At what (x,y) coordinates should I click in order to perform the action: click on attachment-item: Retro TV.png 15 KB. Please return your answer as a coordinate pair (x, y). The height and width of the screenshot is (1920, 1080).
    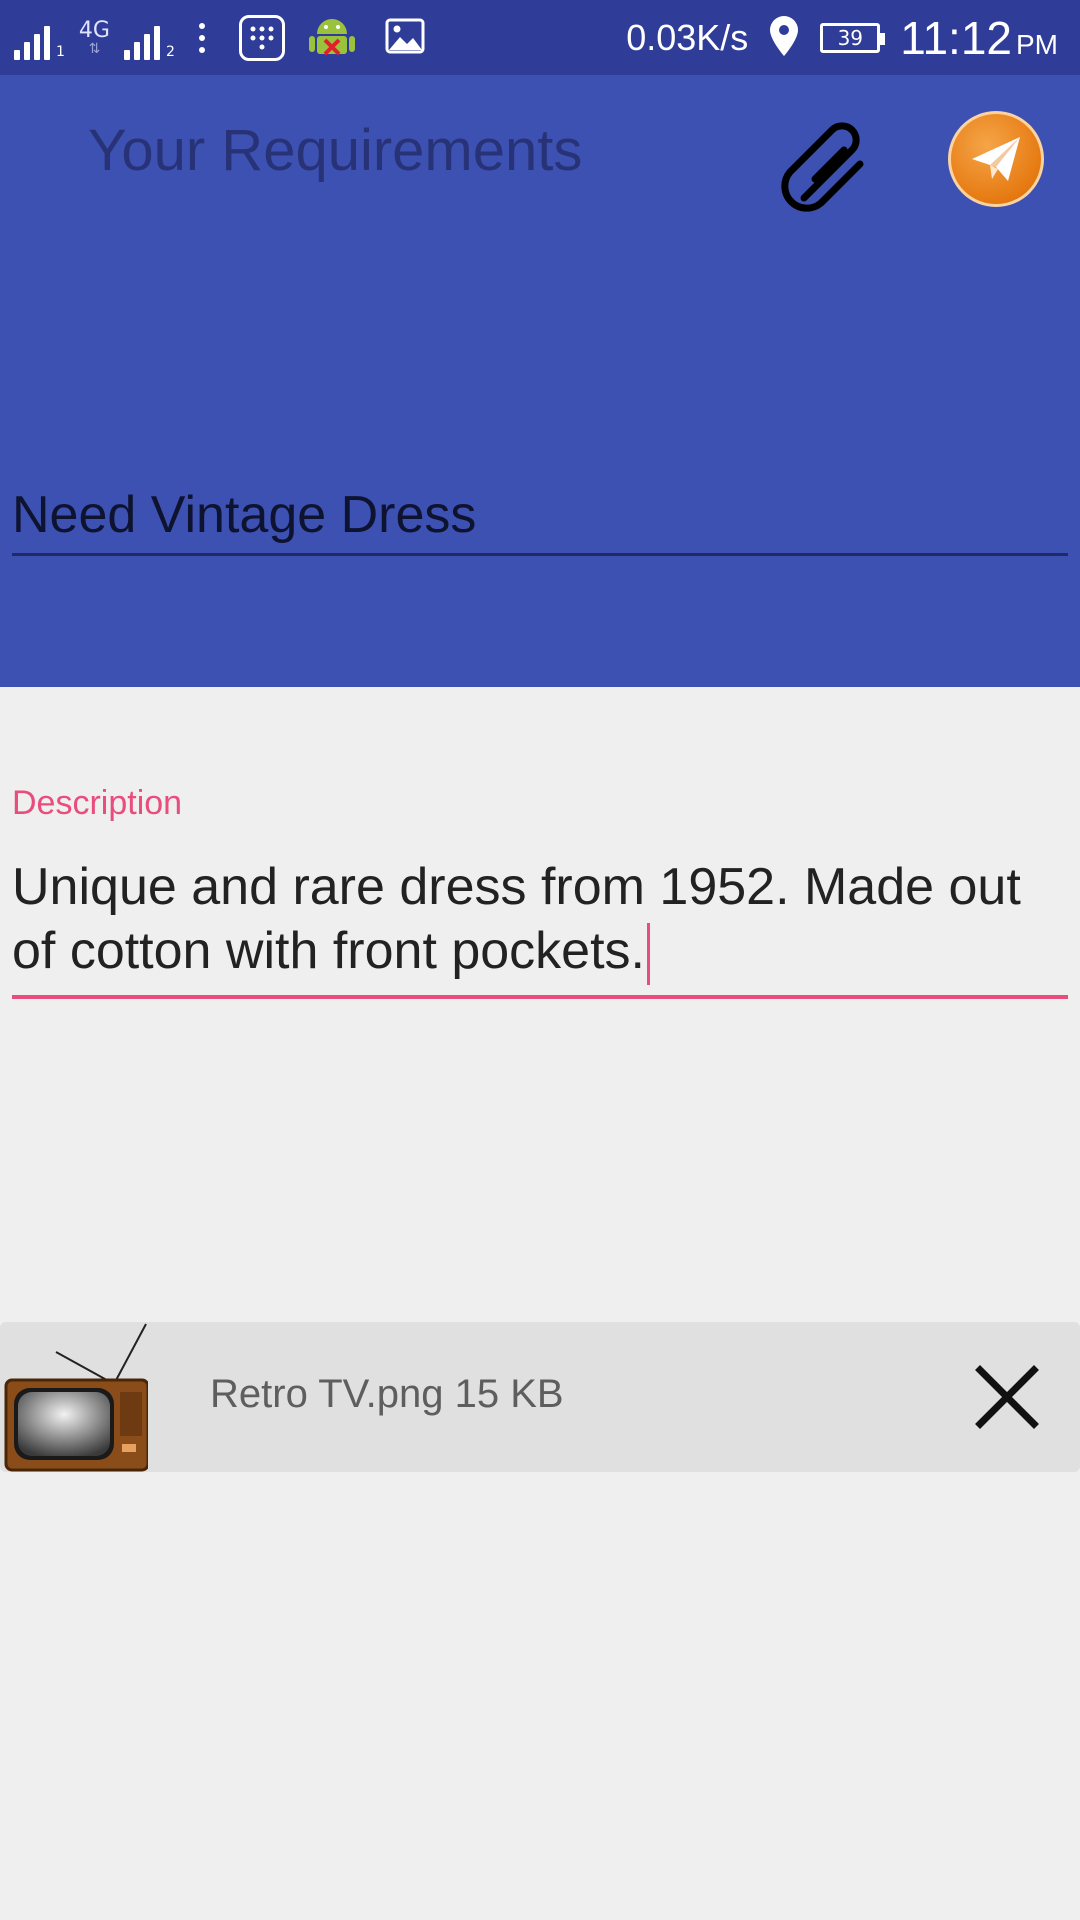
    Looking at the image, I should click on (540, 1397).